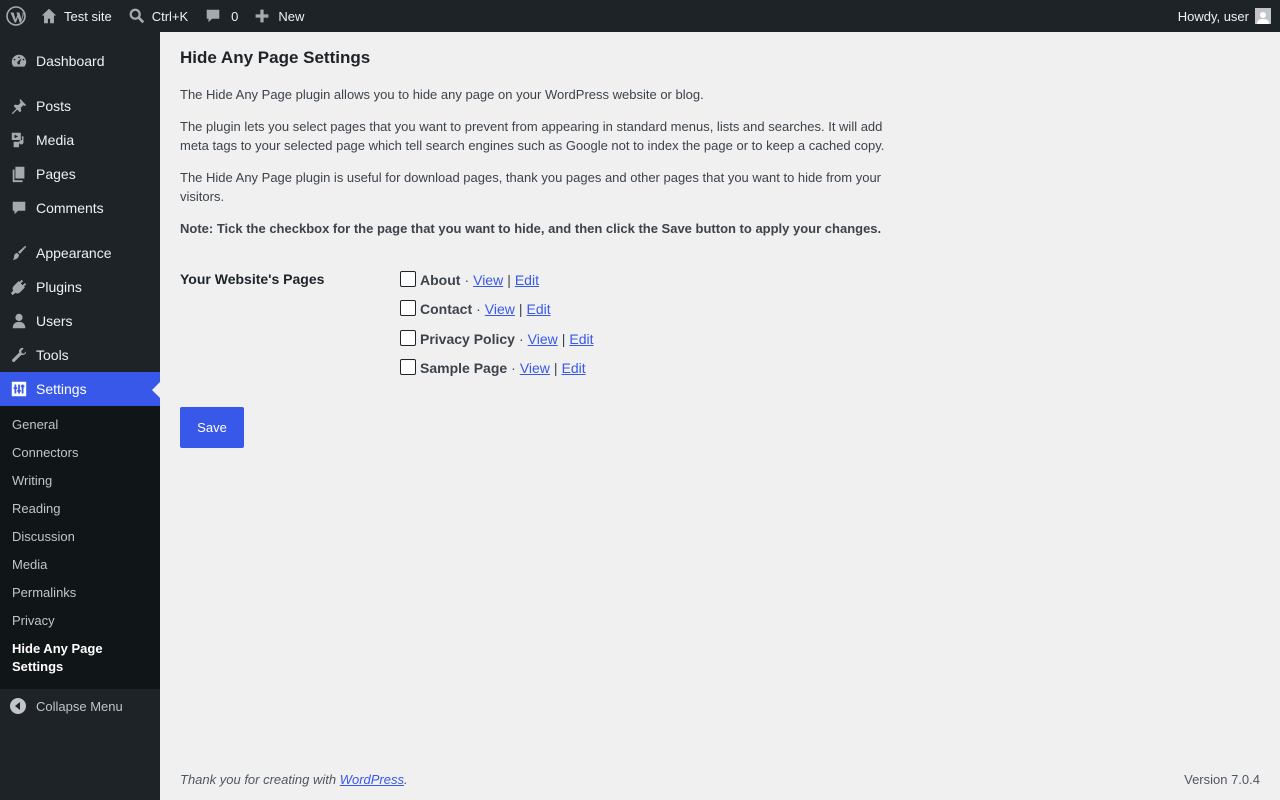 The image size is (1280, 800). Describe the element at coordinates (80, 174) in the screenshot. I see `sidebar-item-pages: Pages` at that location.